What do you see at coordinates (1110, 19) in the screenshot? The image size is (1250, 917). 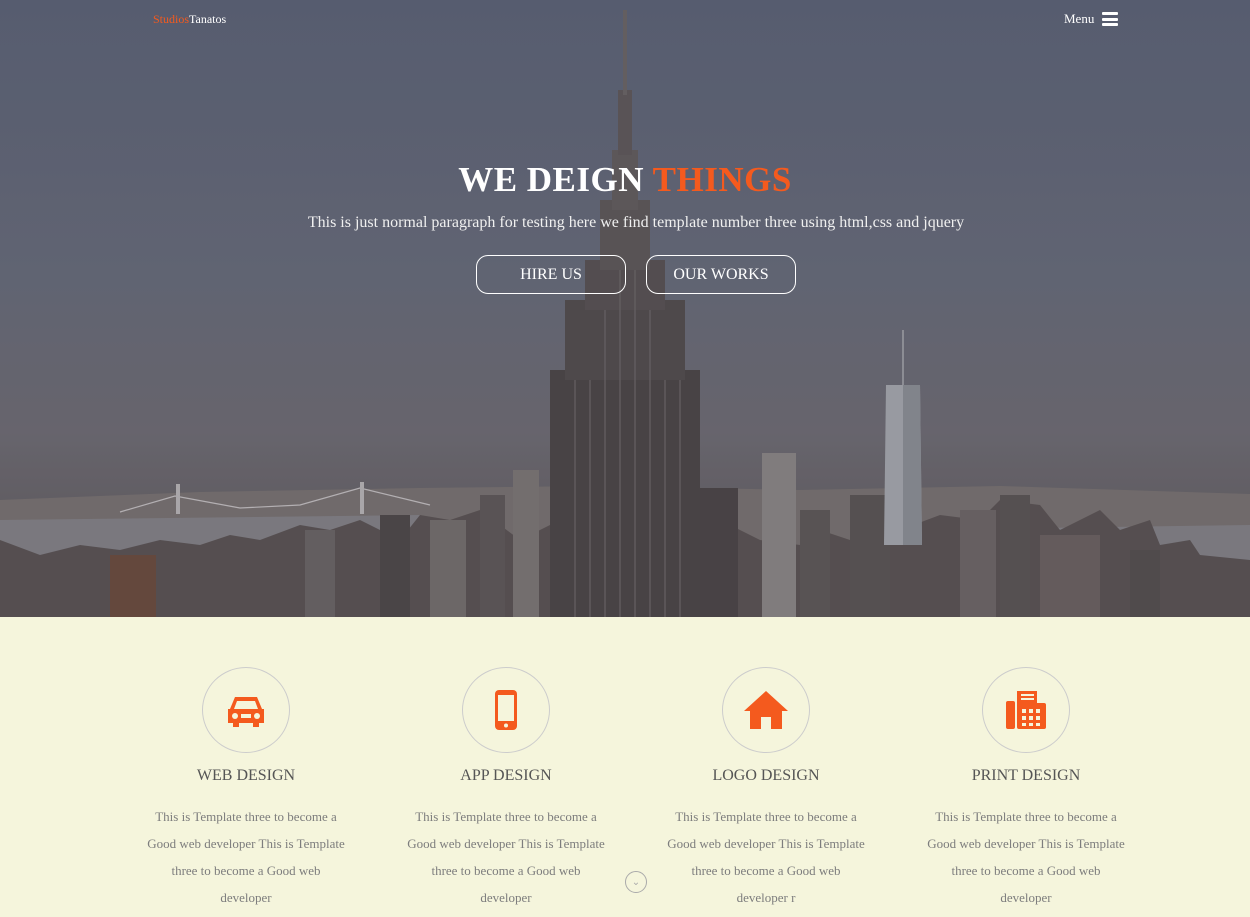 I see `hamburger-icon` at bounding box center [1110, 19].